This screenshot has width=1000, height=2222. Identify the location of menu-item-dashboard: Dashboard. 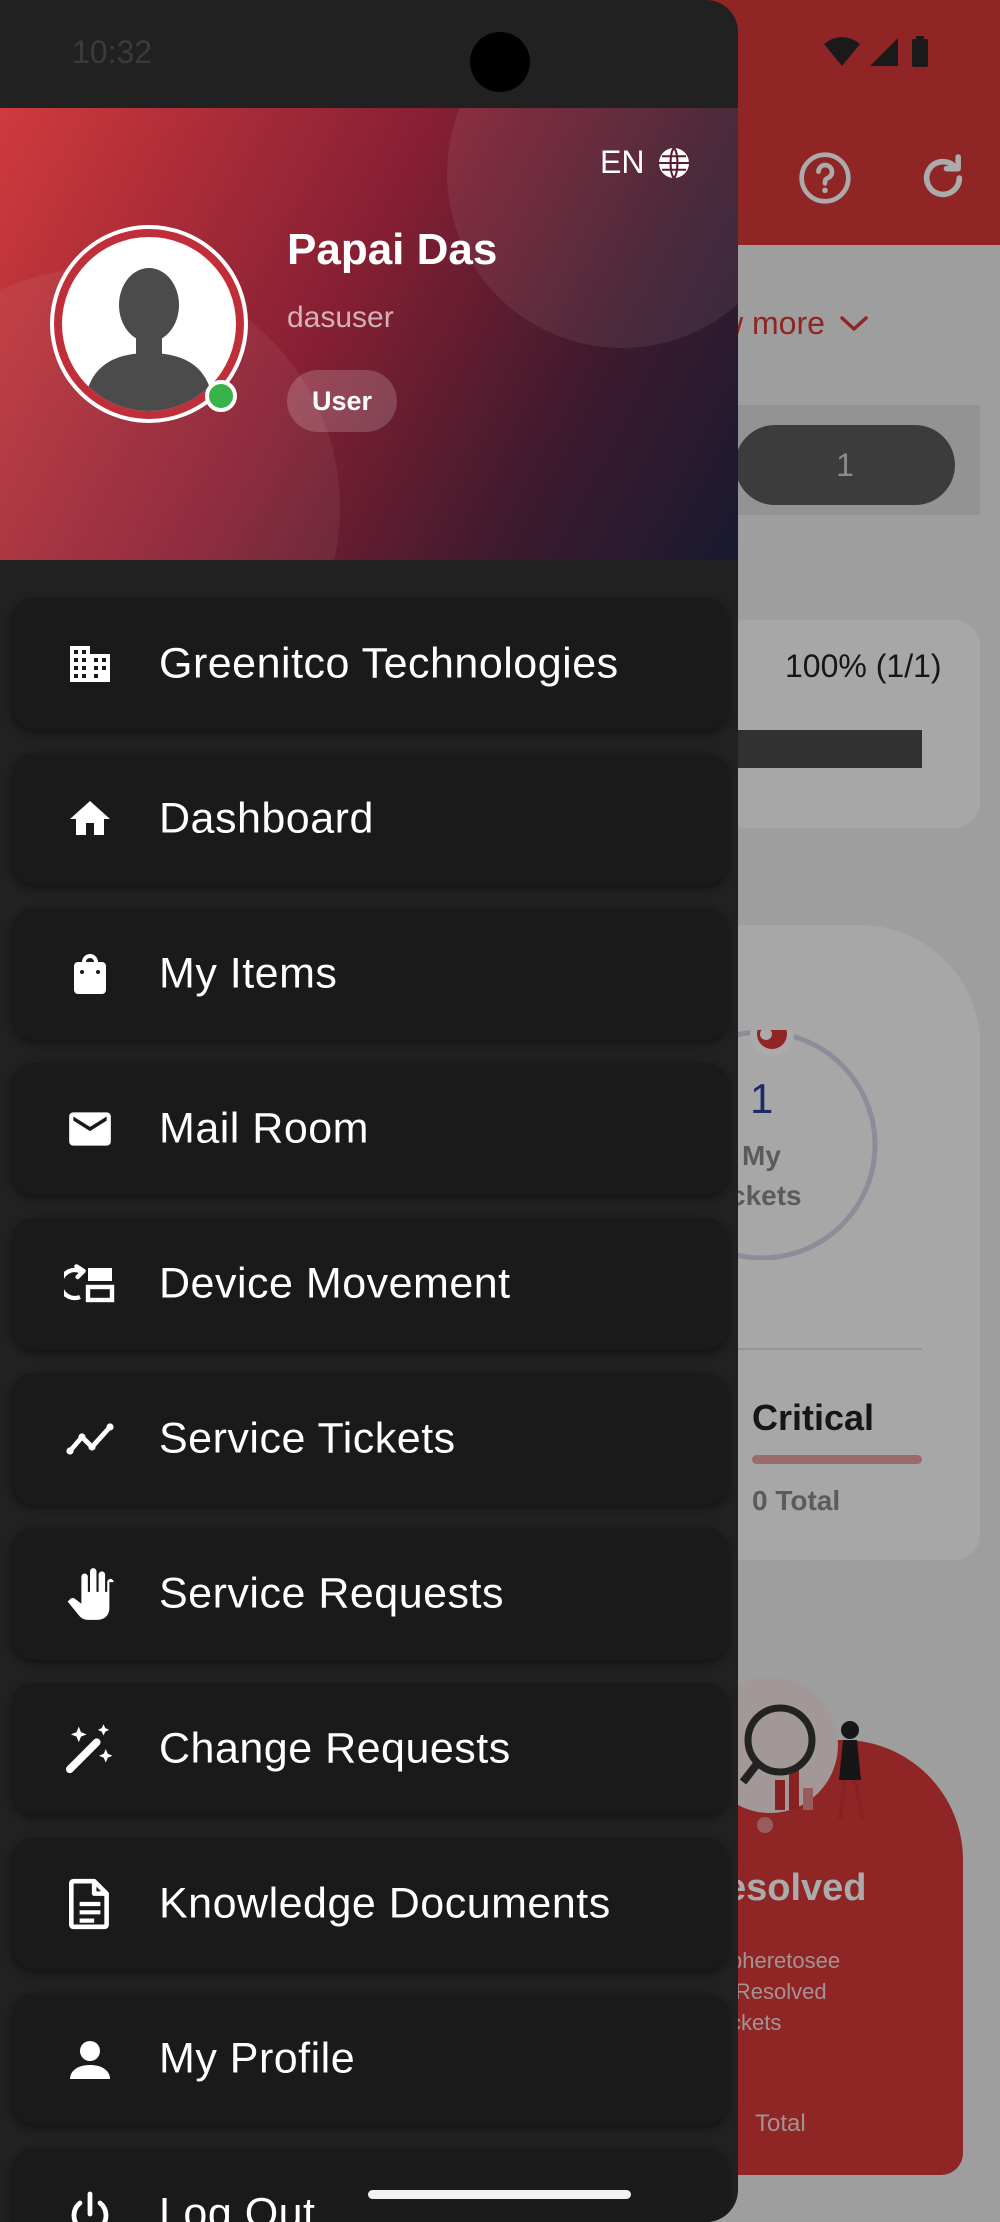
(370, 819).